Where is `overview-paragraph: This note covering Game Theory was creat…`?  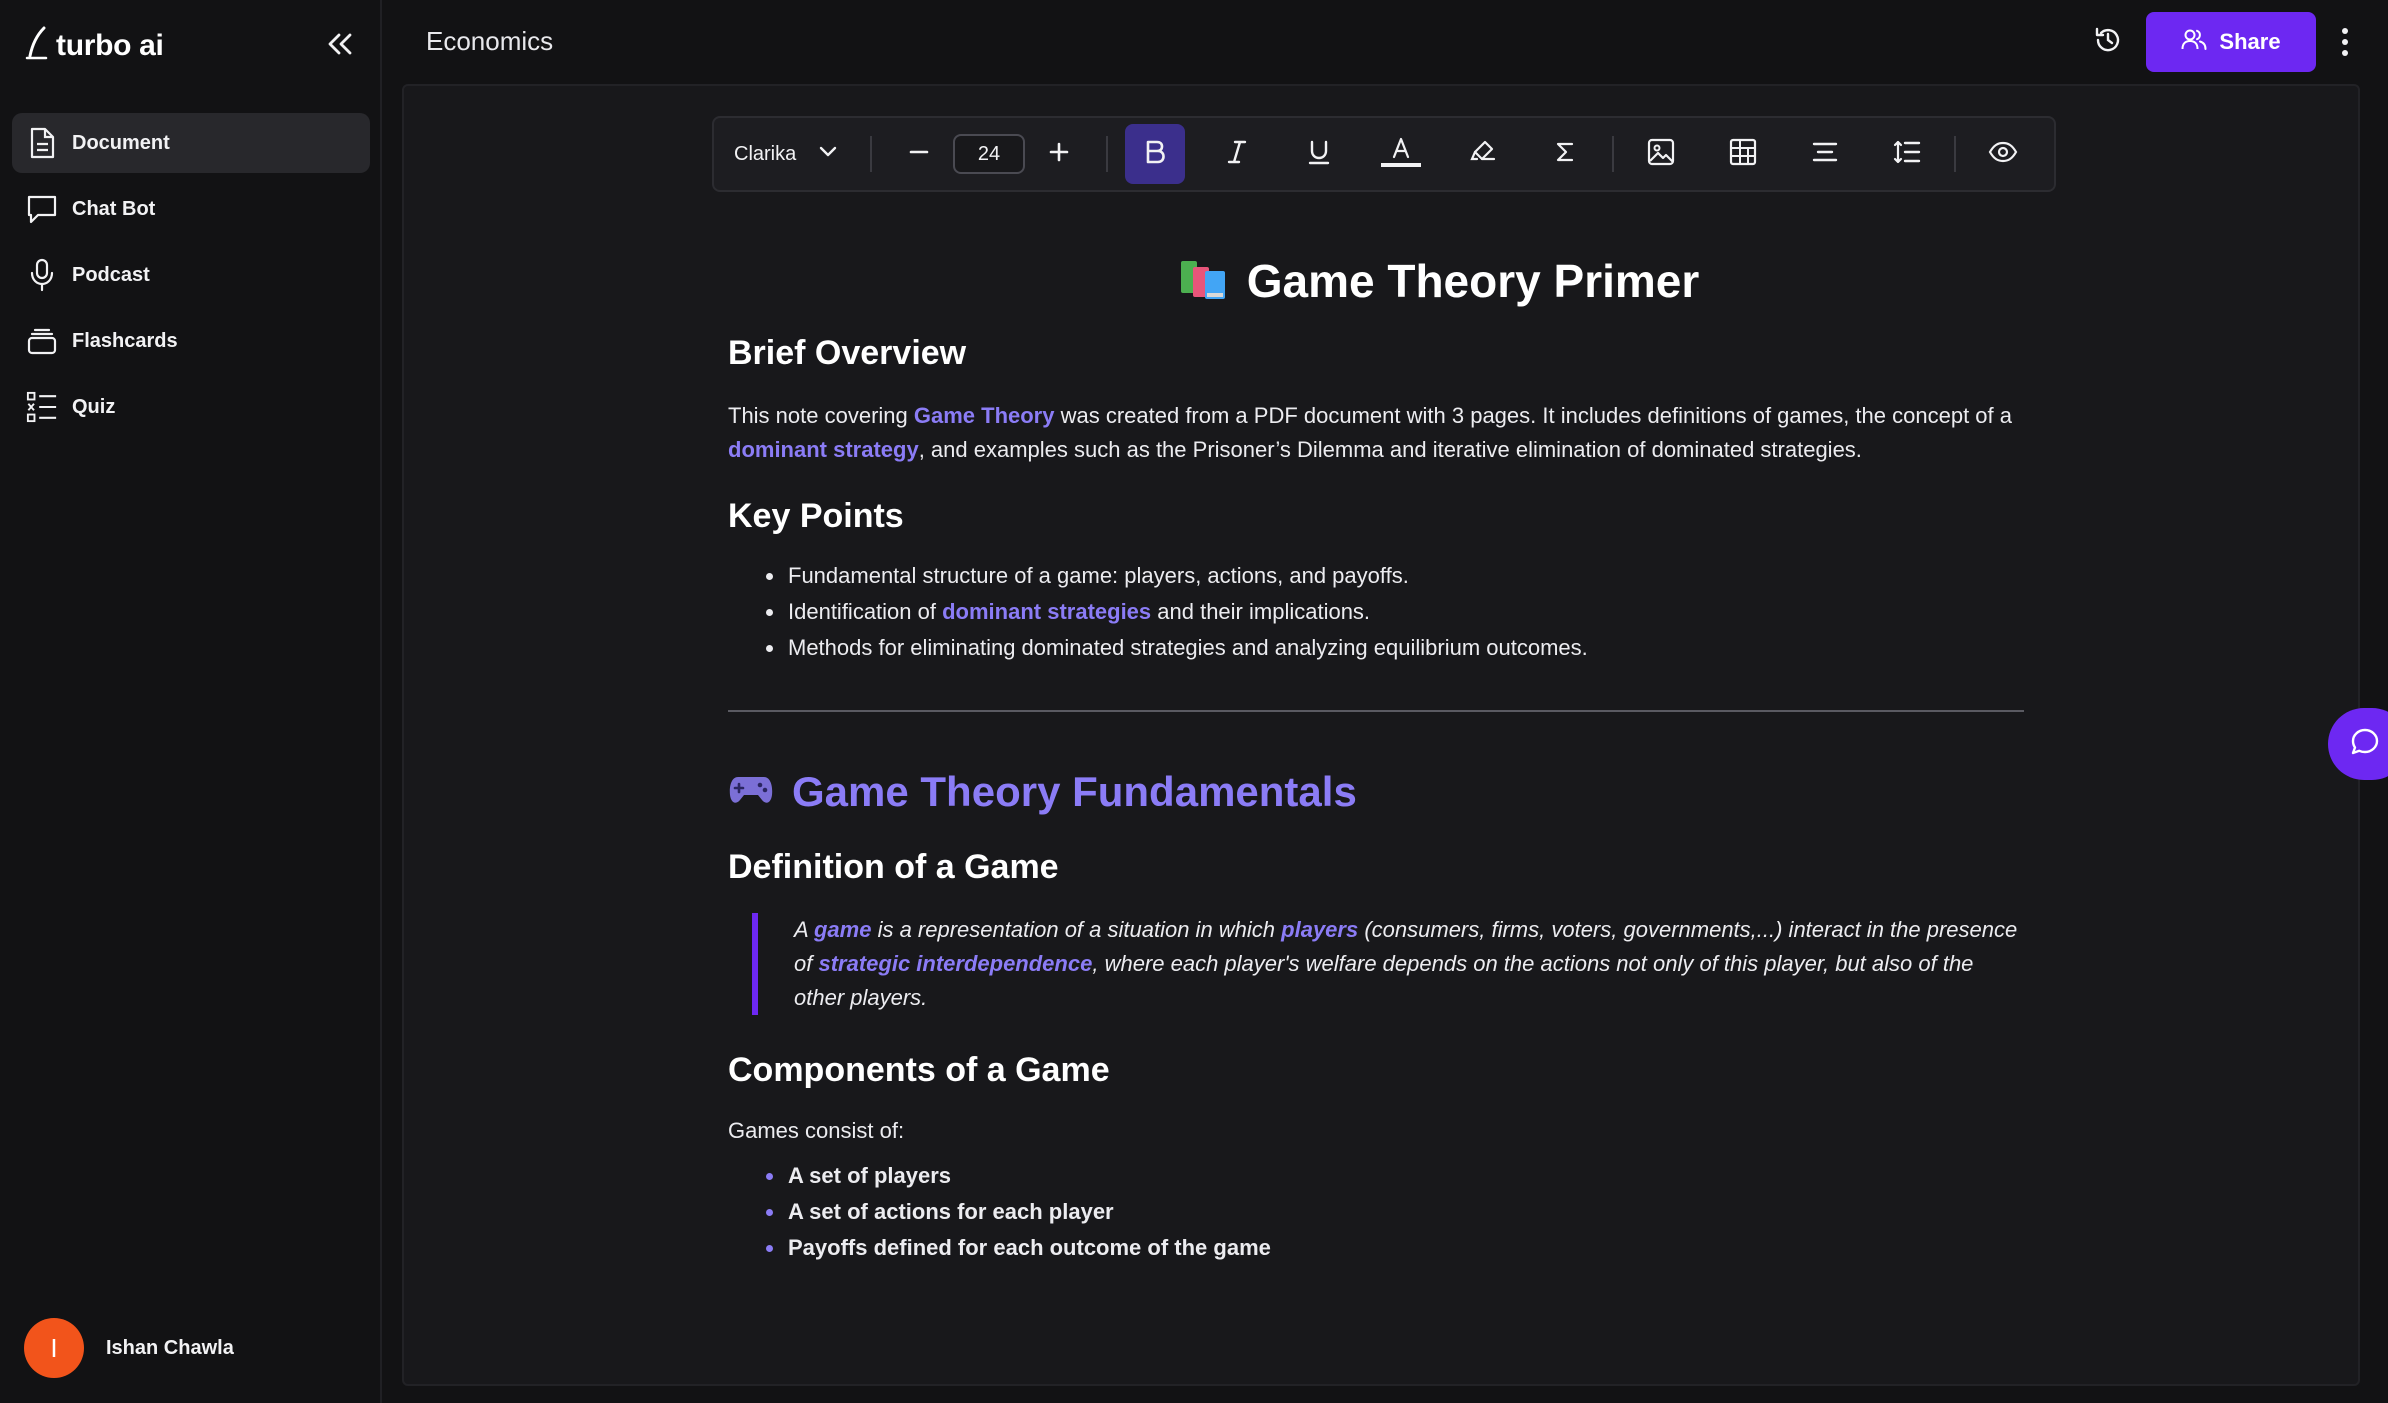 overview-paragraph: This note covering Game Theory was creat… is located at coordinates (1378, 433).